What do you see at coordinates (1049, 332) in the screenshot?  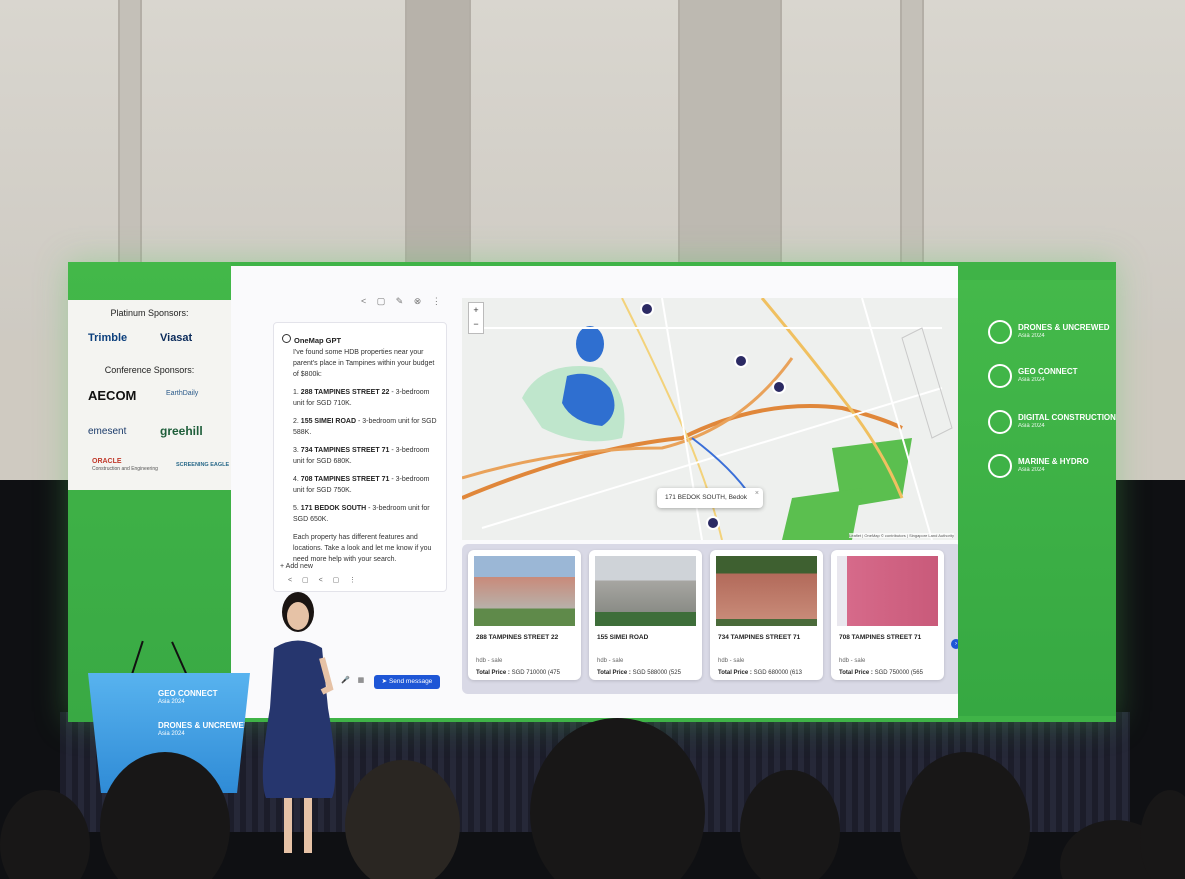 I see `event-drones: DRONES & UNCREWED Asia 2024` at bounding box center [1049, 332].